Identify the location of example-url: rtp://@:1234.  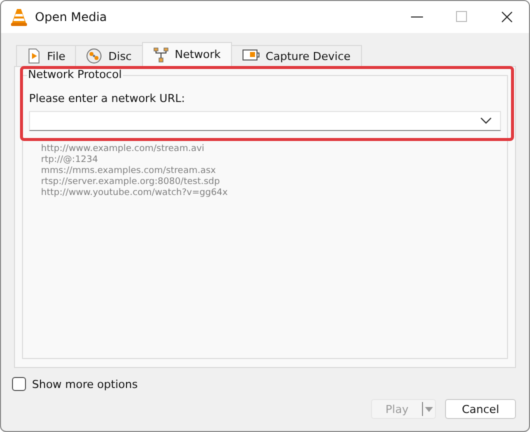
(70, 160).